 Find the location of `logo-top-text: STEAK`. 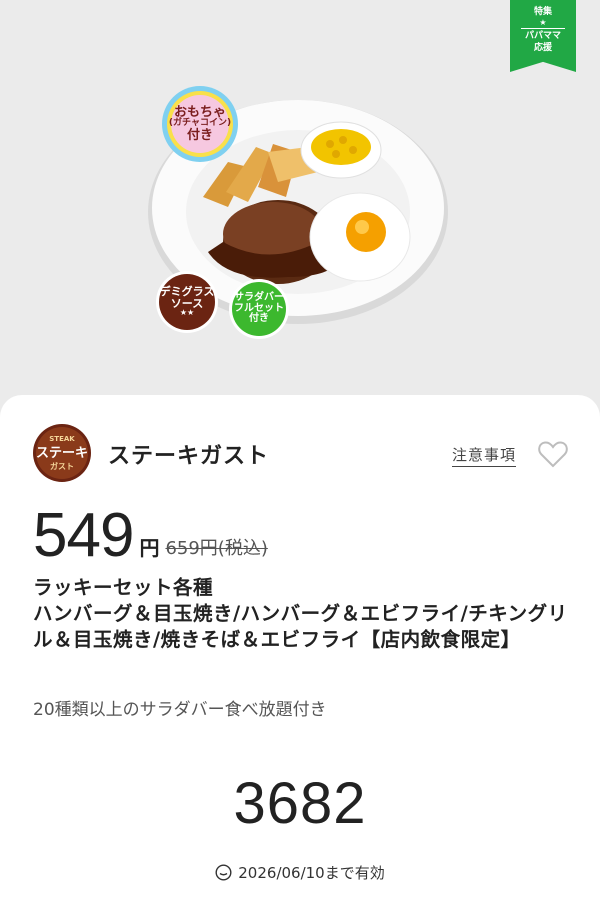

logo-top-text: STEAK is located at coordinates (62, 439).